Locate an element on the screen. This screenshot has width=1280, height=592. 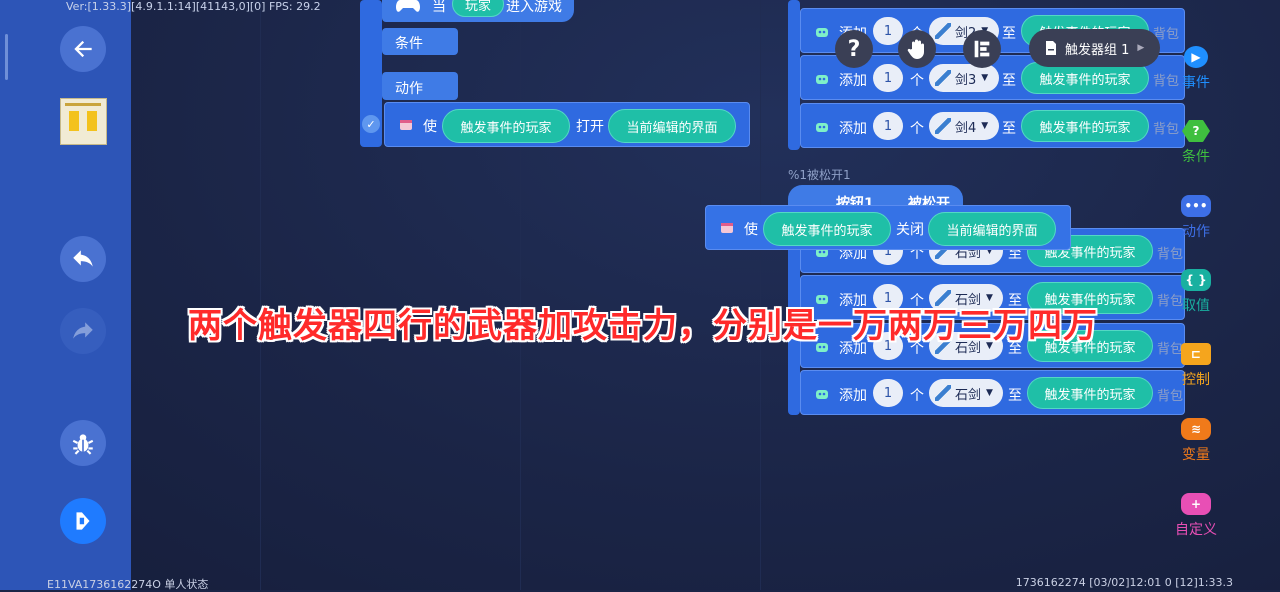
action-section: 动作 is located at coordinates (420, 86).